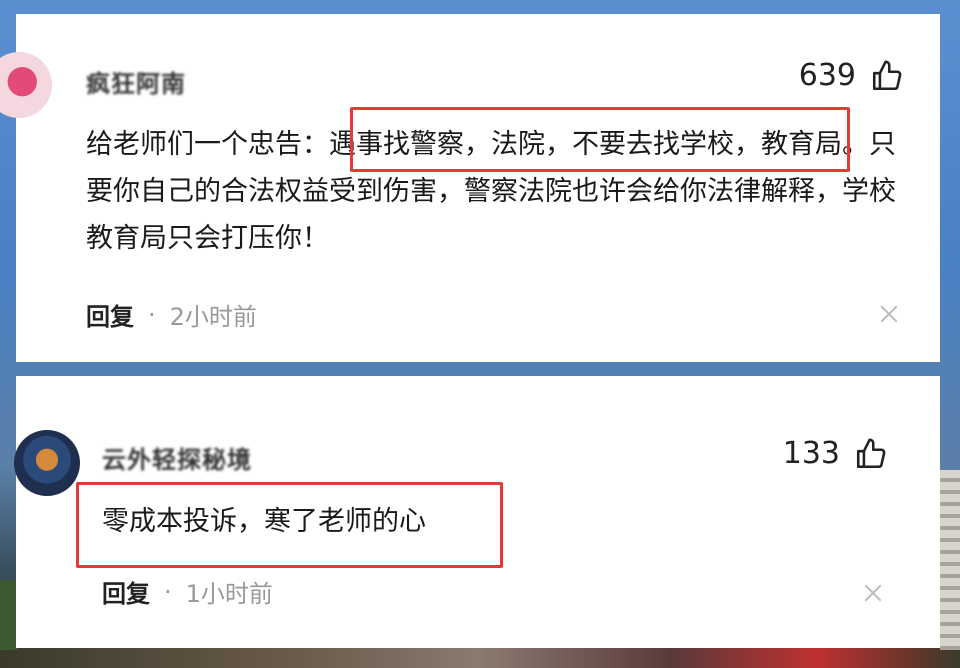 Image resolution: width=960 pixels, height=668 pixels. What do you see at coordinates (229, 594) in the screenshot?
I see `comment-time: 1小时前` at bounding box center [229, 594].